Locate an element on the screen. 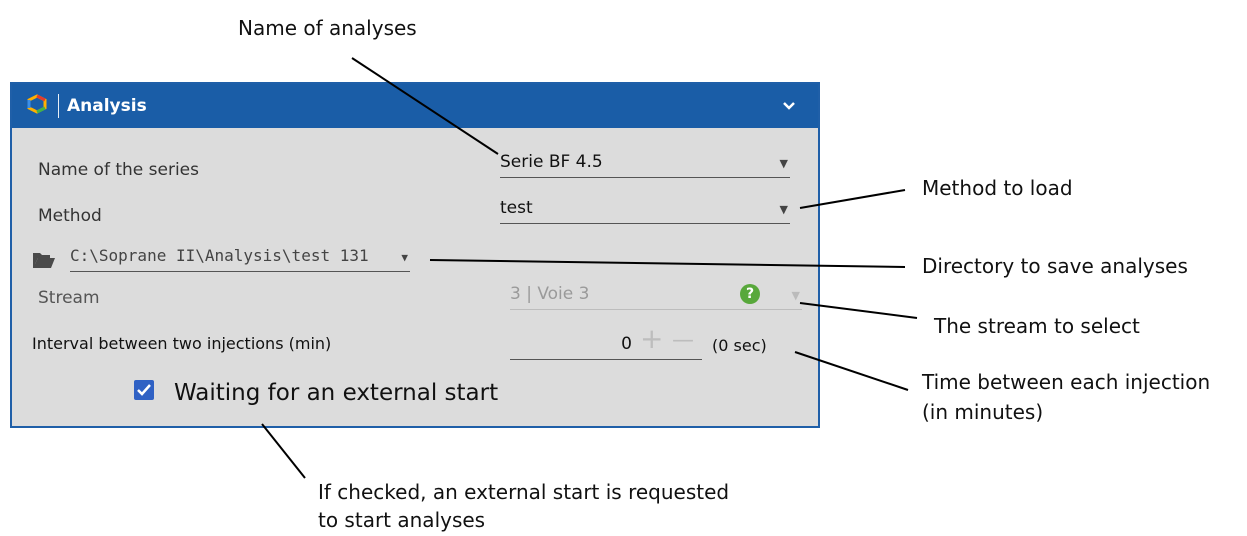  app-logo-icon is located at coordinates (37, 104).